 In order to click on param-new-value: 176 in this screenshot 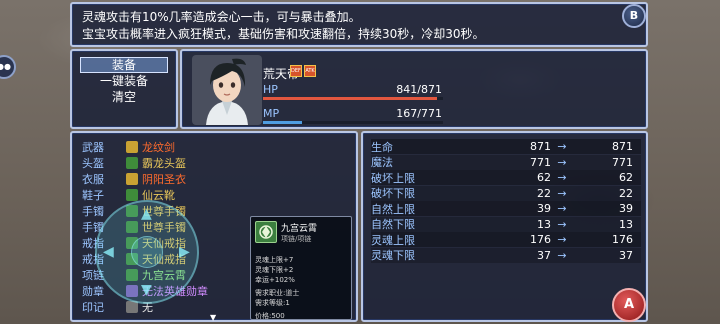, I will do `click(622, 239)`.